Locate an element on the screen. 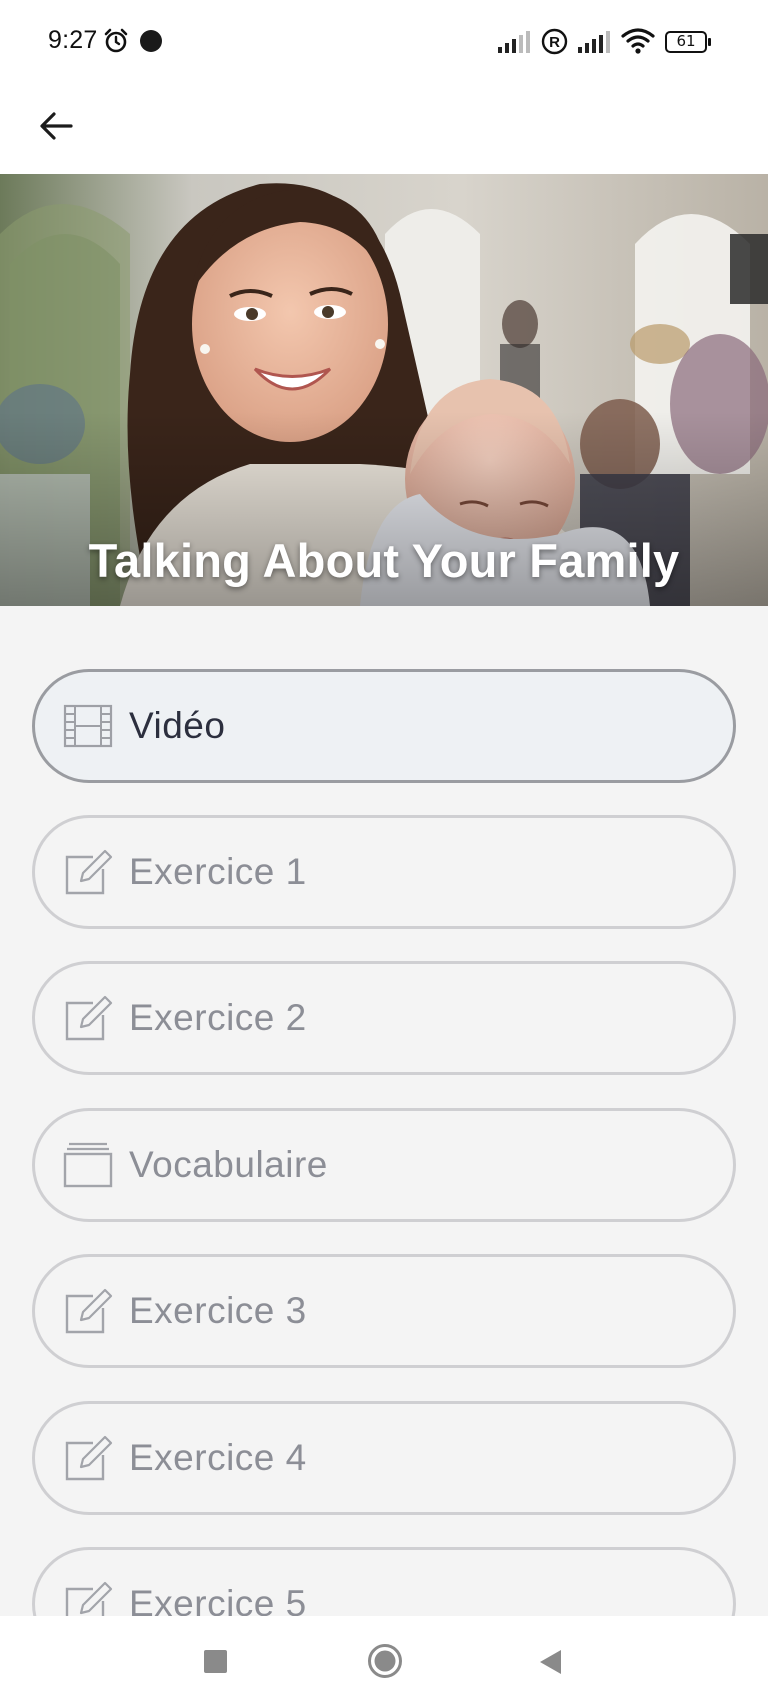  notification-dot-icon is located at coordinates (151, 41).